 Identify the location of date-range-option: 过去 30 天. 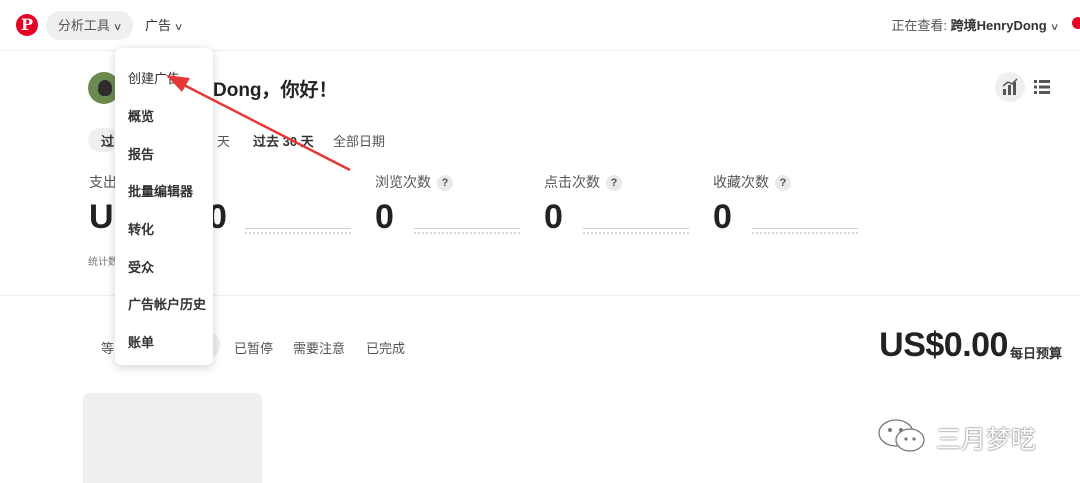
(283, 140).